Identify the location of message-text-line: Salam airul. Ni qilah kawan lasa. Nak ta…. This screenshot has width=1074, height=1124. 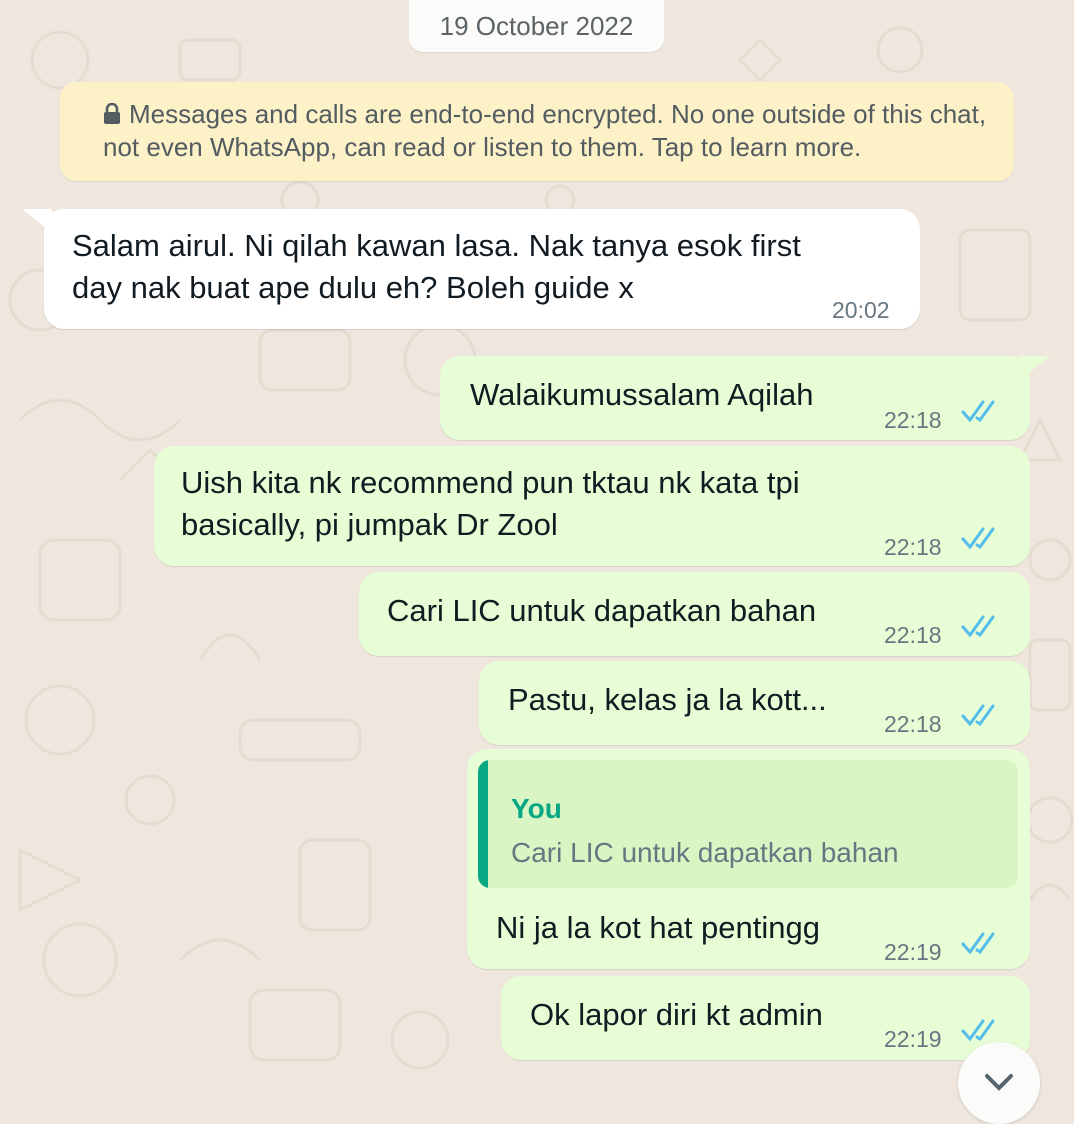
(436, 245).